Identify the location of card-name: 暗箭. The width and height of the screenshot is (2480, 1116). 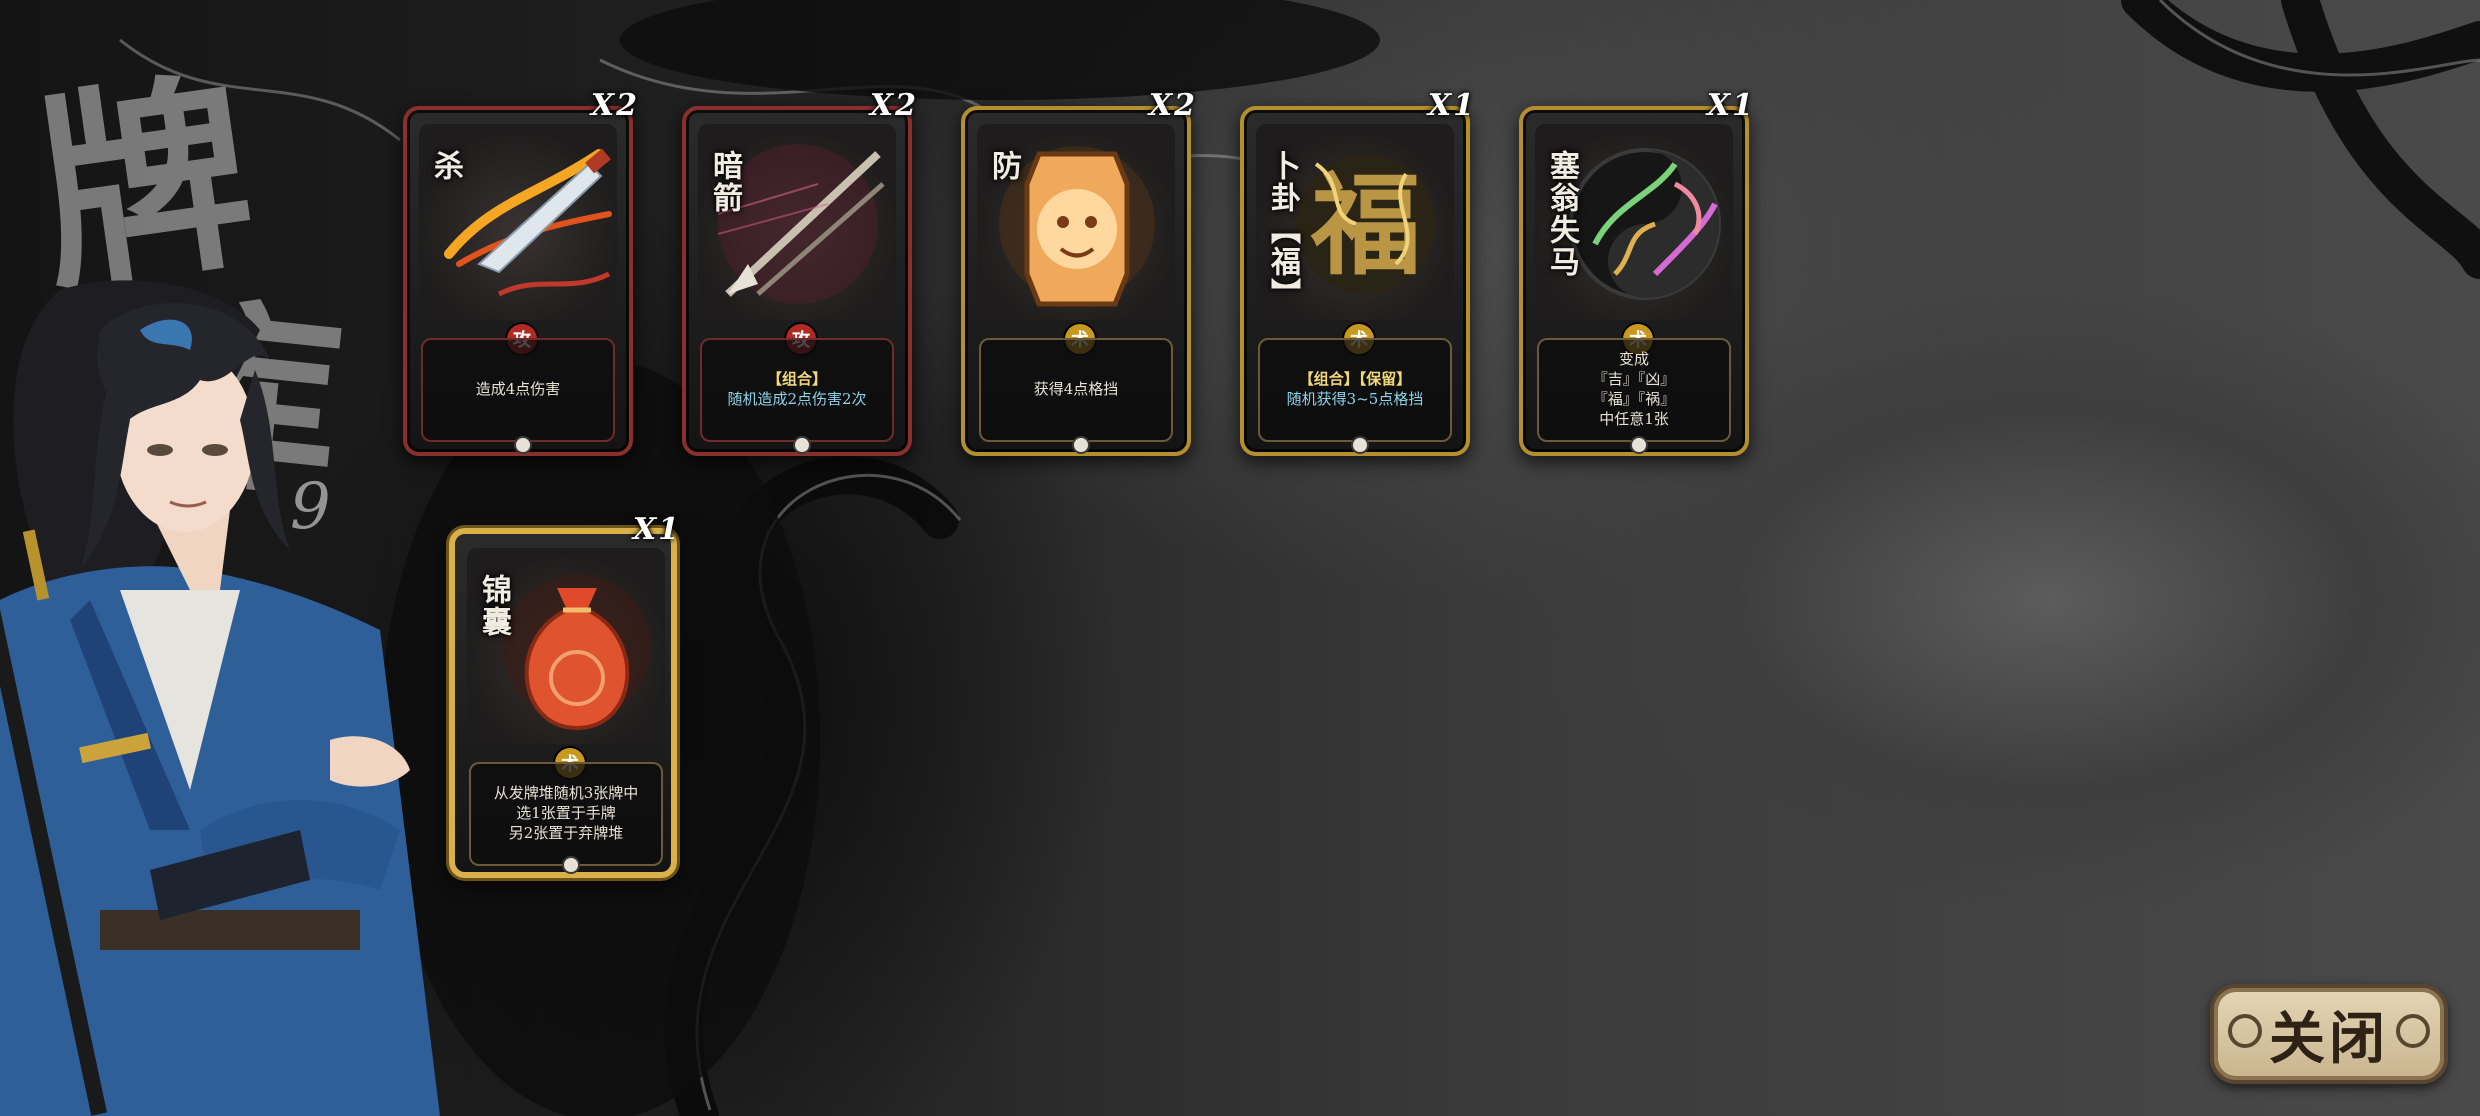
(724, 182).